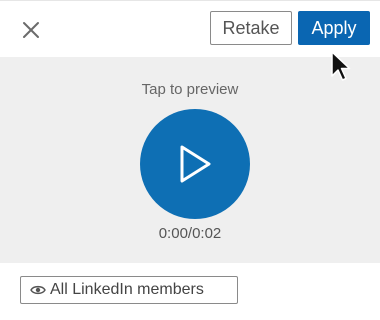 The width and height of the screenshot is (380, 320). What do you see at coordinates (38, 290) in the screenshot?
I see `eye-icon` at bounding box center [38, 290].